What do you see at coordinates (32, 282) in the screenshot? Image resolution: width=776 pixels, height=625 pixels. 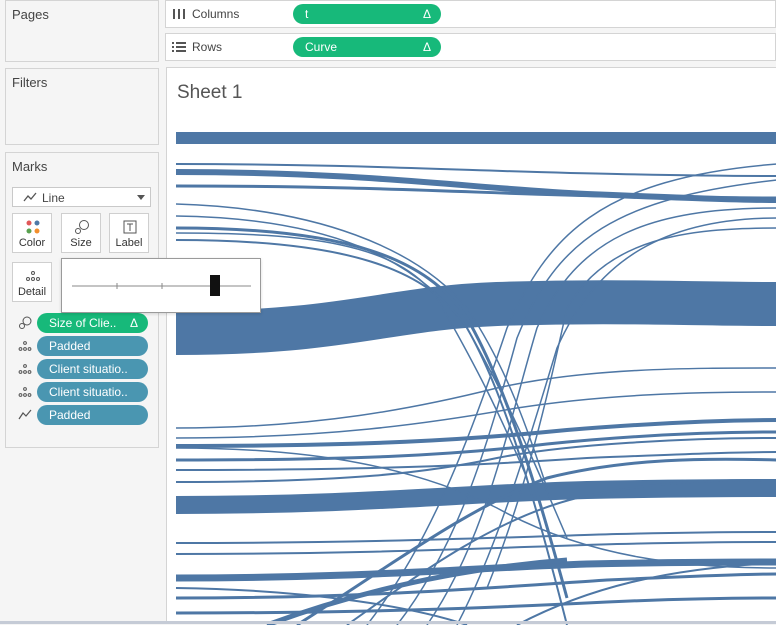 I see `detail-button: Detail` at bounding box center [32, 282].